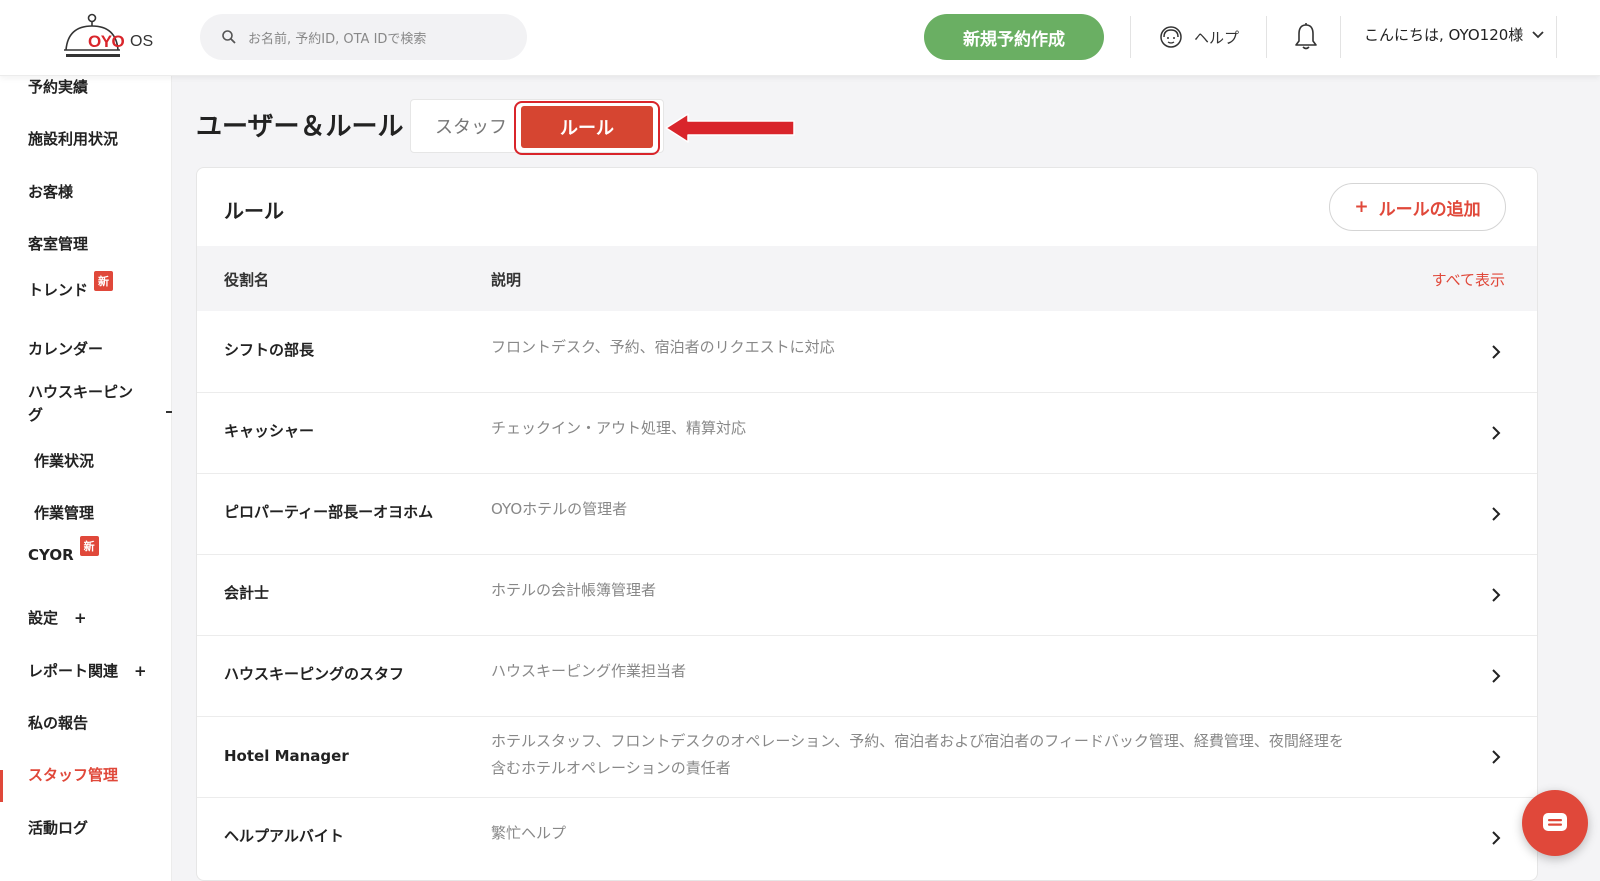 This screenshot has height=881, width=1600. Describe the element at coordinates (587, 127) in the screenshot. I see `tab-rules: ルール` at that location.